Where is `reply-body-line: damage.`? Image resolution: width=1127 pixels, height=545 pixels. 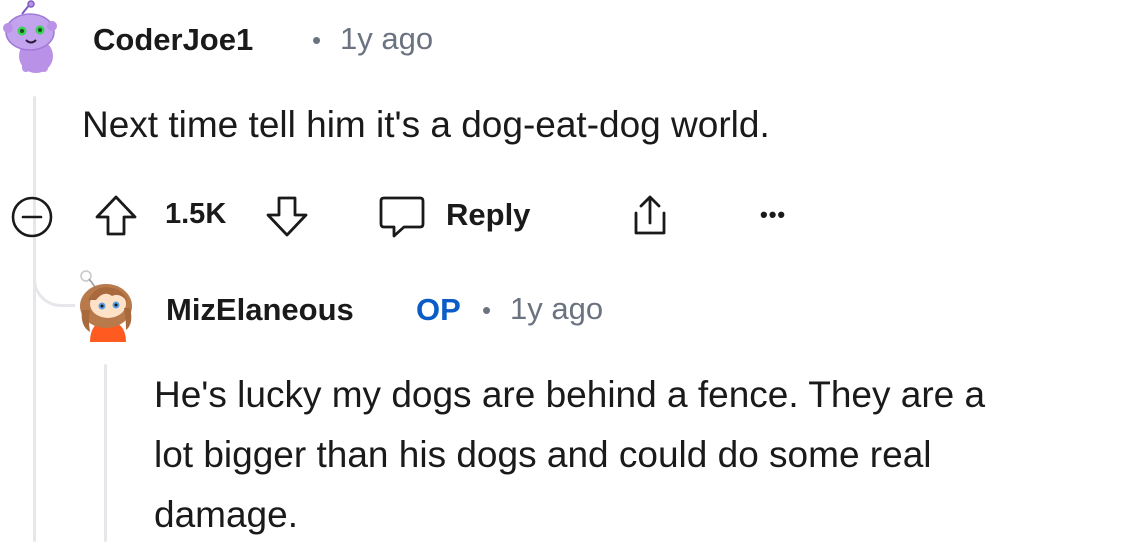
reply-body-line: damage. is located at coordinates (226, 514).